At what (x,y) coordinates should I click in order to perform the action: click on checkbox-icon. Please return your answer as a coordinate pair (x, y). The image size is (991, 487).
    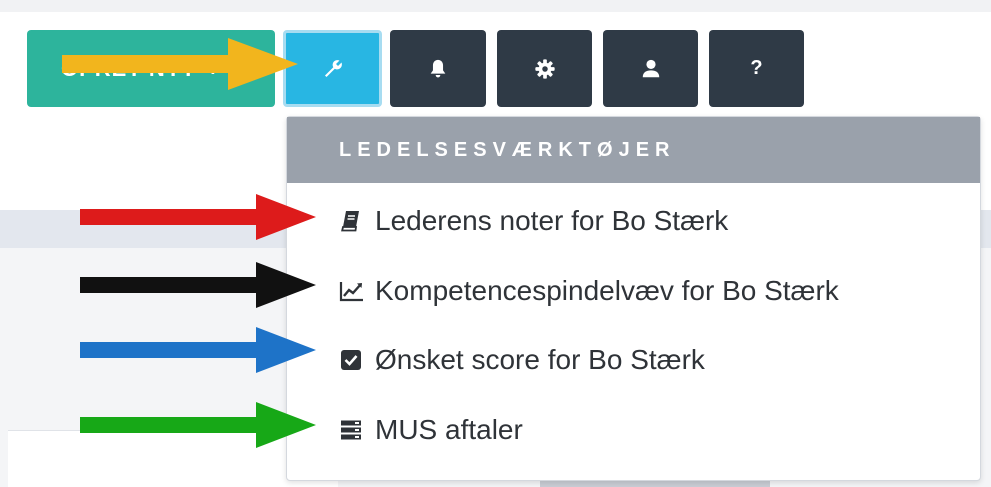
    Looking at the image, I should click on (357, 360).